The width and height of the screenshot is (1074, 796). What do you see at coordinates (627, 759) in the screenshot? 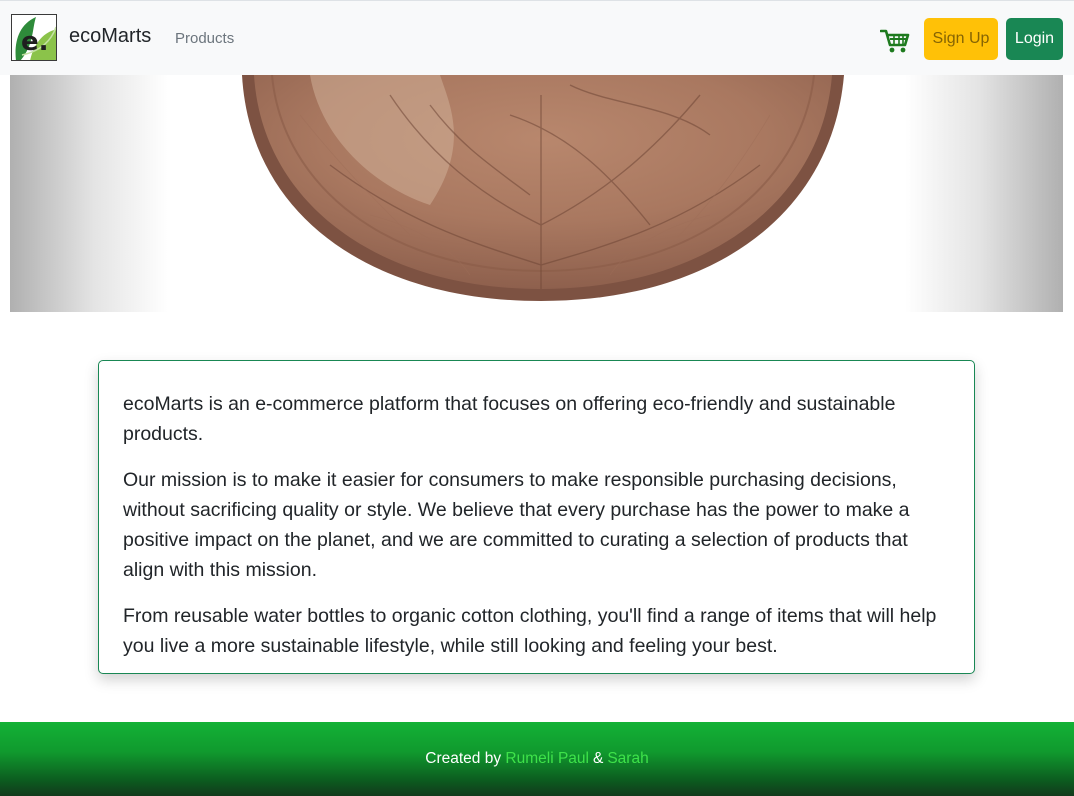
I see `author-link-sarah: Sarah` at bounding box center [627, 759].